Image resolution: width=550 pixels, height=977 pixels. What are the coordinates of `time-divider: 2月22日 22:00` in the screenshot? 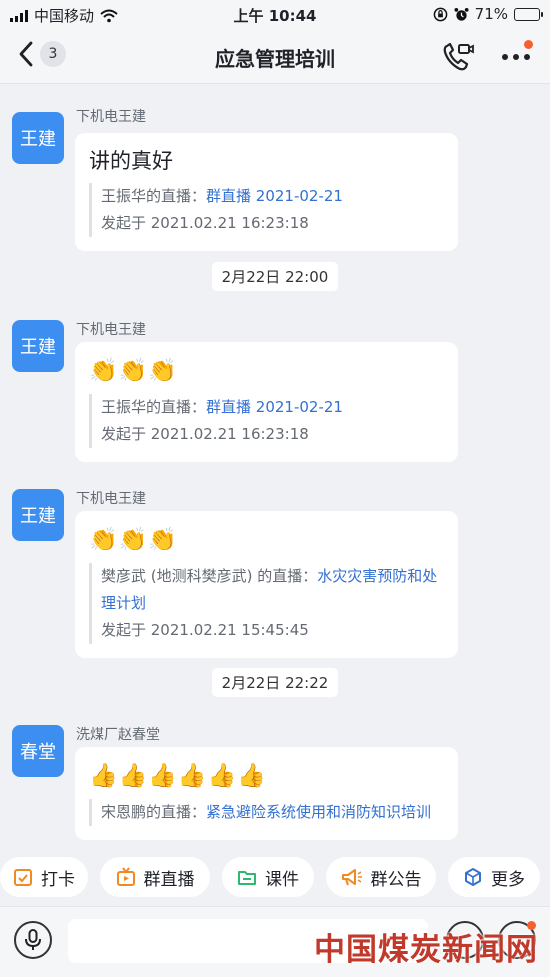 It's located at (275, 276).